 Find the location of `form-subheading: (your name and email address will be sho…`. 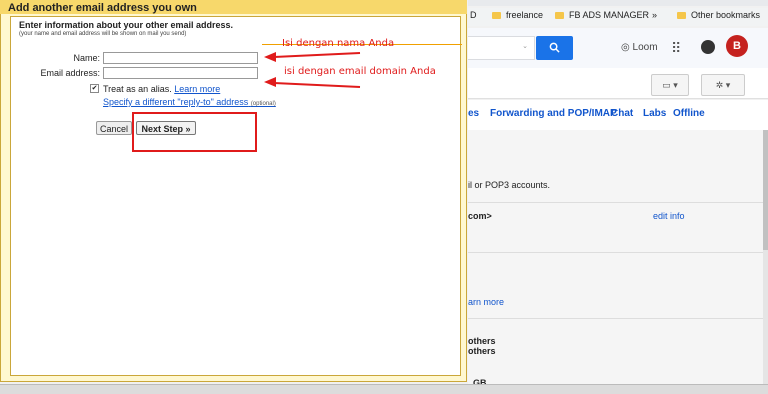

form-subheading: (your name and email address will be sho… is located at coordinates (103, 34).